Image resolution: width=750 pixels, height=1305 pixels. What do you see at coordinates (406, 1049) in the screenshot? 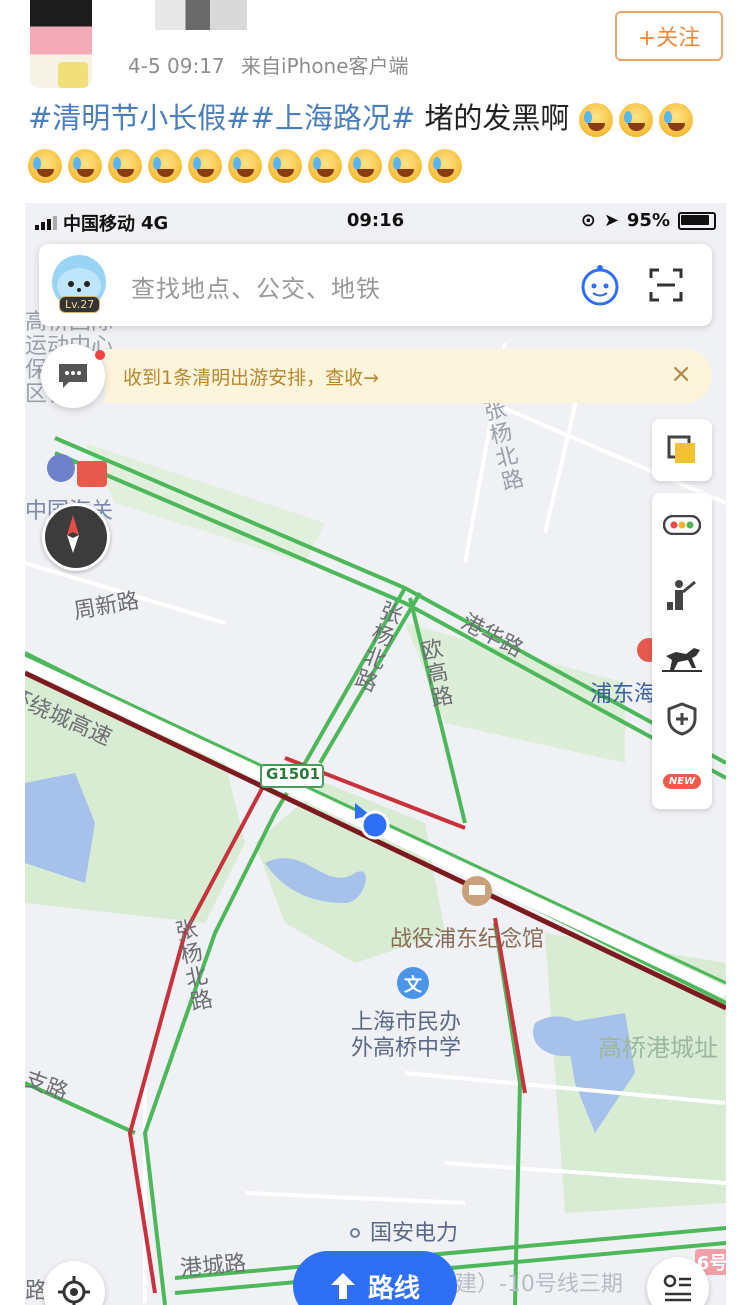
I see `poi-school-line2: 外高桥中学` at bounding box center [406, 1049].